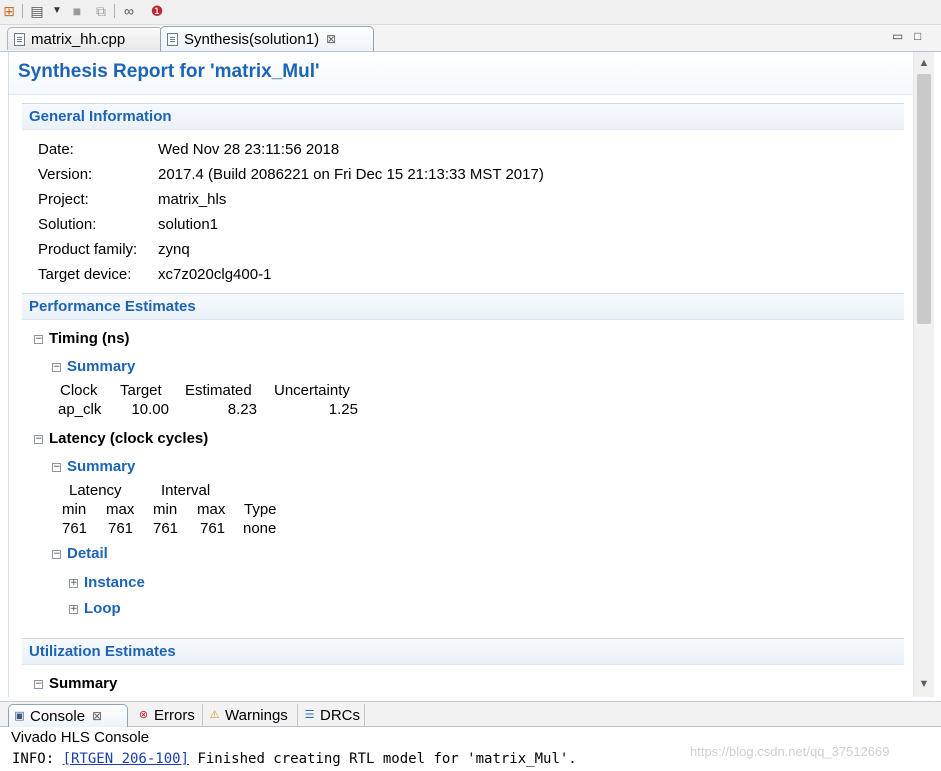 Image resolution: width=941 pixels, height=771 pixels. Describe the element at coordinates (126, 759) in the screenshot. I see `console-message-link: [RTGEN 206-100]` at that location.